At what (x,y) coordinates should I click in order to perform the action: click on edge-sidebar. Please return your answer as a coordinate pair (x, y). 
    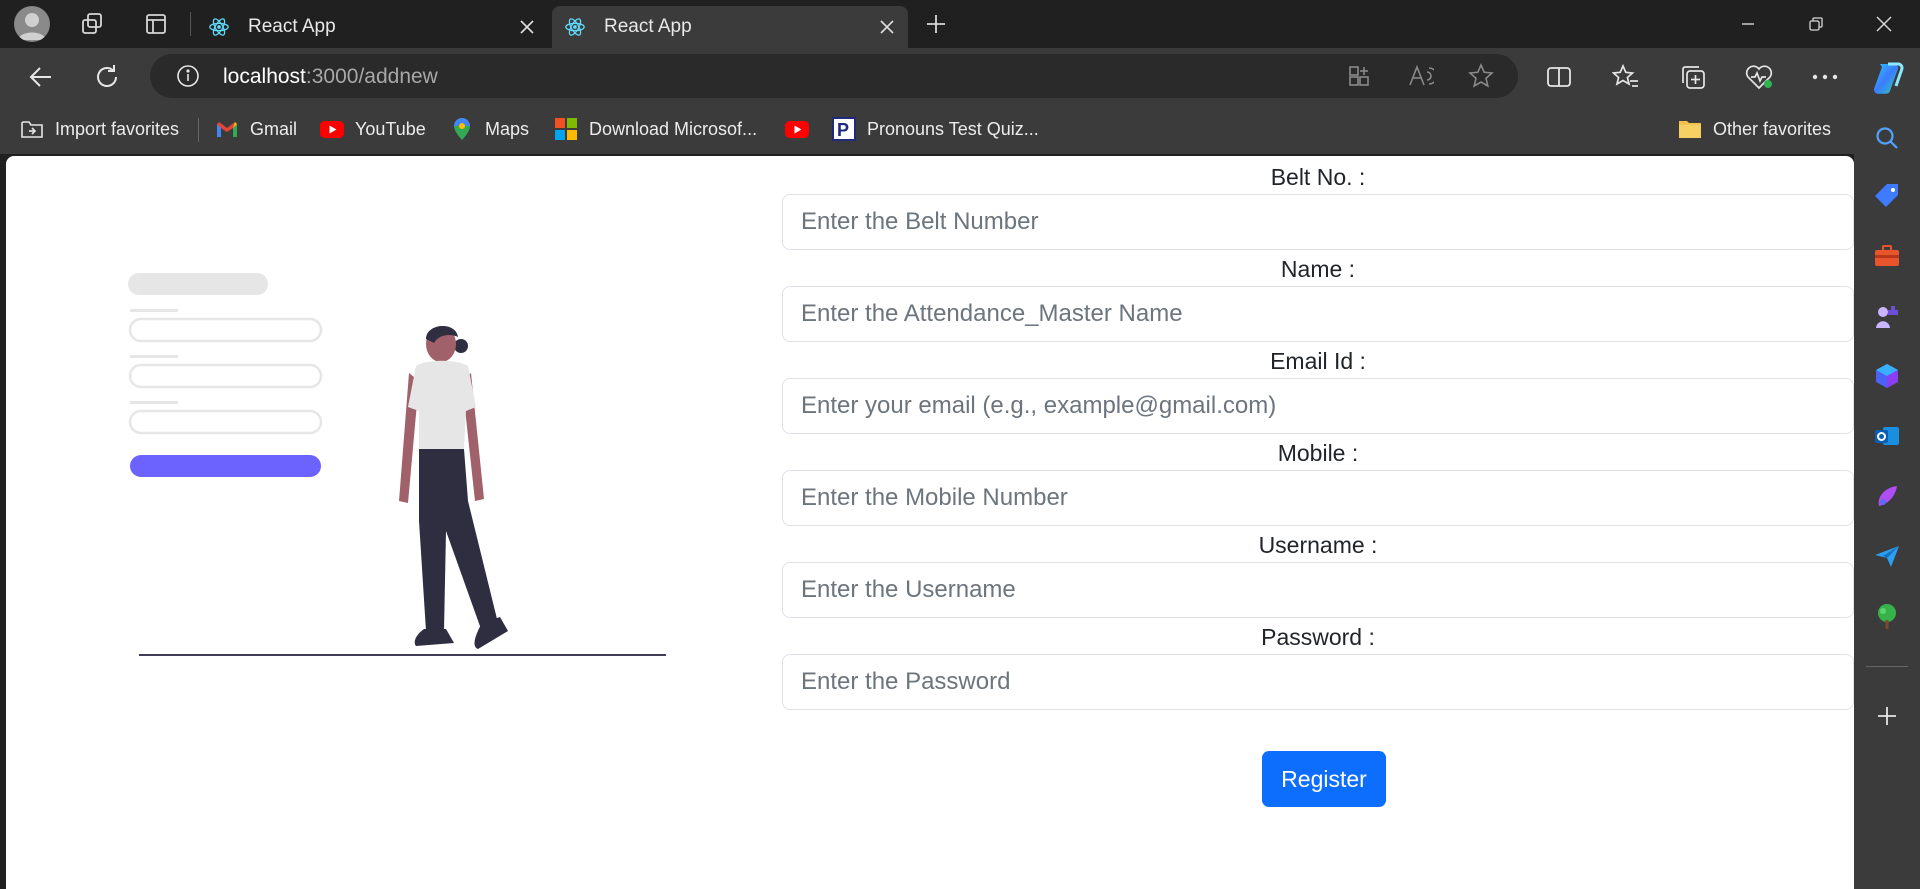
    Looking at the image, I should click on (1887, 496).